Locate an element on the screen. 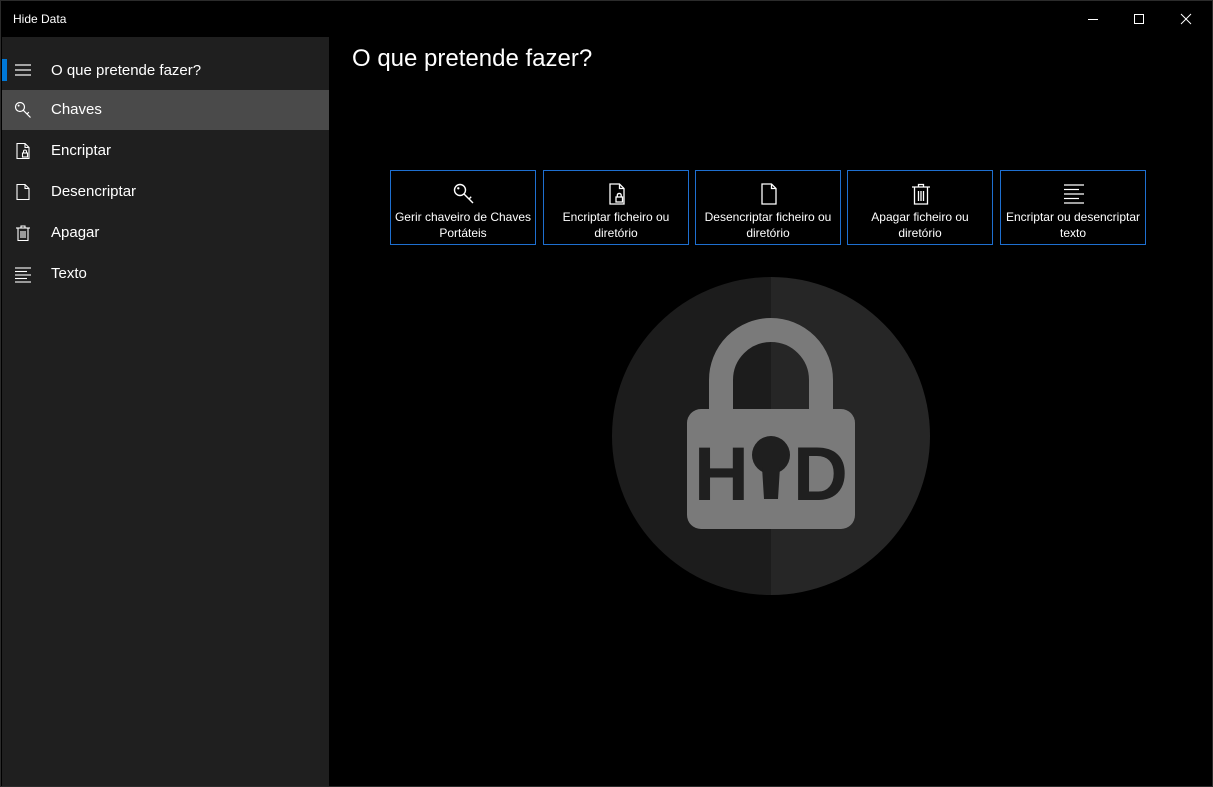  svg-text: D is located at coordinates (820, 474).